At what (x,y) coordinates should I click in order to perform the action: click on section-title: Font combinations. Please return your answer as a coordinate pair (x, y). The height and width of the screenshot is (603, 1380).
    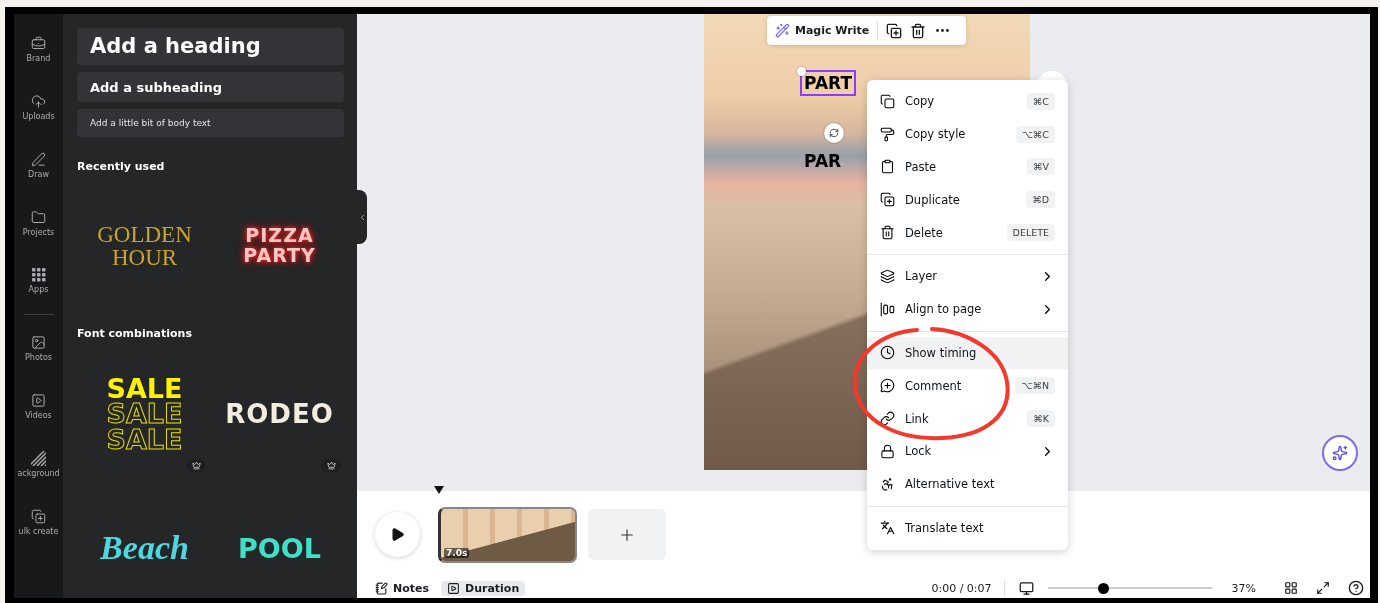
    Looking at the image, I should click on (135, 333).